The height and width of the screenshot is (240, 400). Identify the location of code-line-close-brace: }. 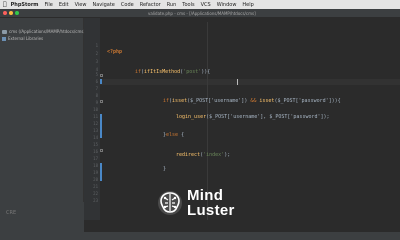
(165, 169).